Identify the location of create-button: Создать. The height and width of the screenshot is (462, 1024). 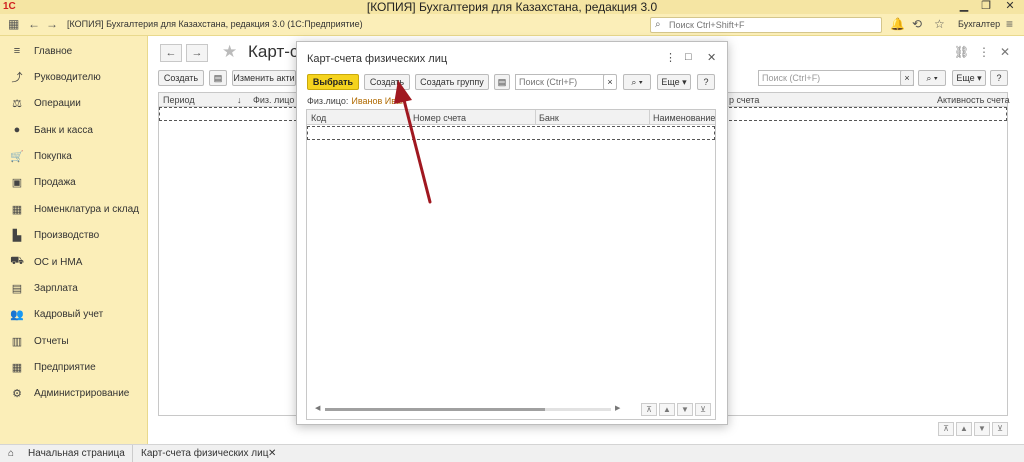
(181, 78).